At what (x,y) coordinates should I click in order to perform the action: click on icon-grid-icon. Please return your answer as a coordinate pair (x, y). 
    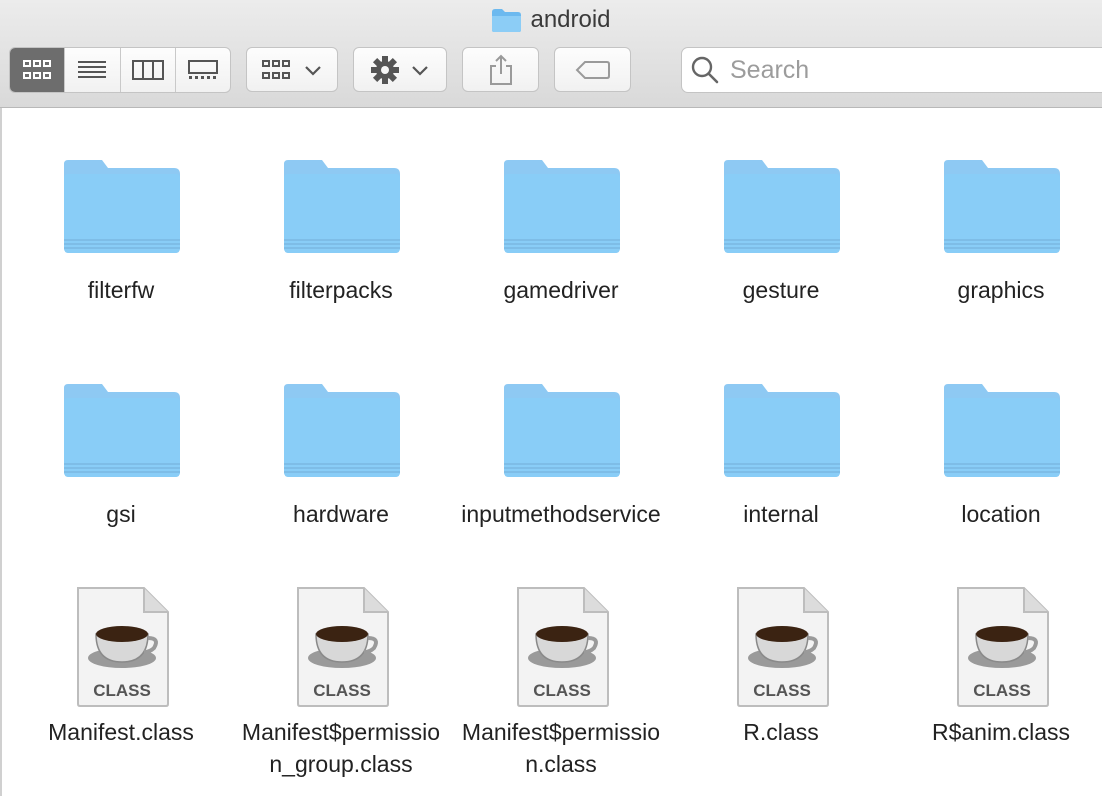
    Looking at the image, I should click on (37, 69).